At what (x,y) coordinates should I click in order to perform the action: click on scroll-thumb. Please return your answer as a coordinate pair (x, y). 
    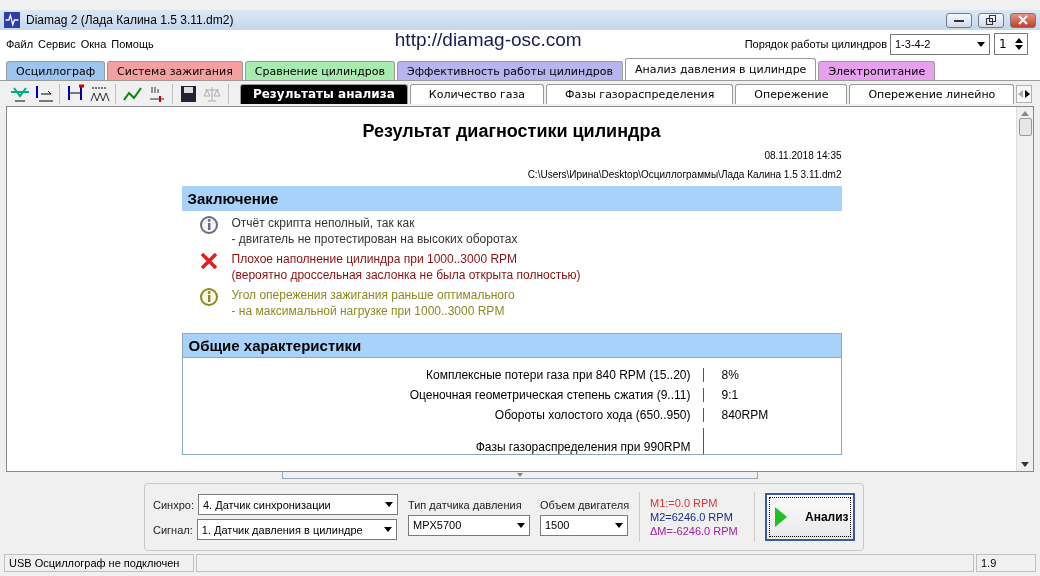
    Looking at the image, I should click on (1025, 127).